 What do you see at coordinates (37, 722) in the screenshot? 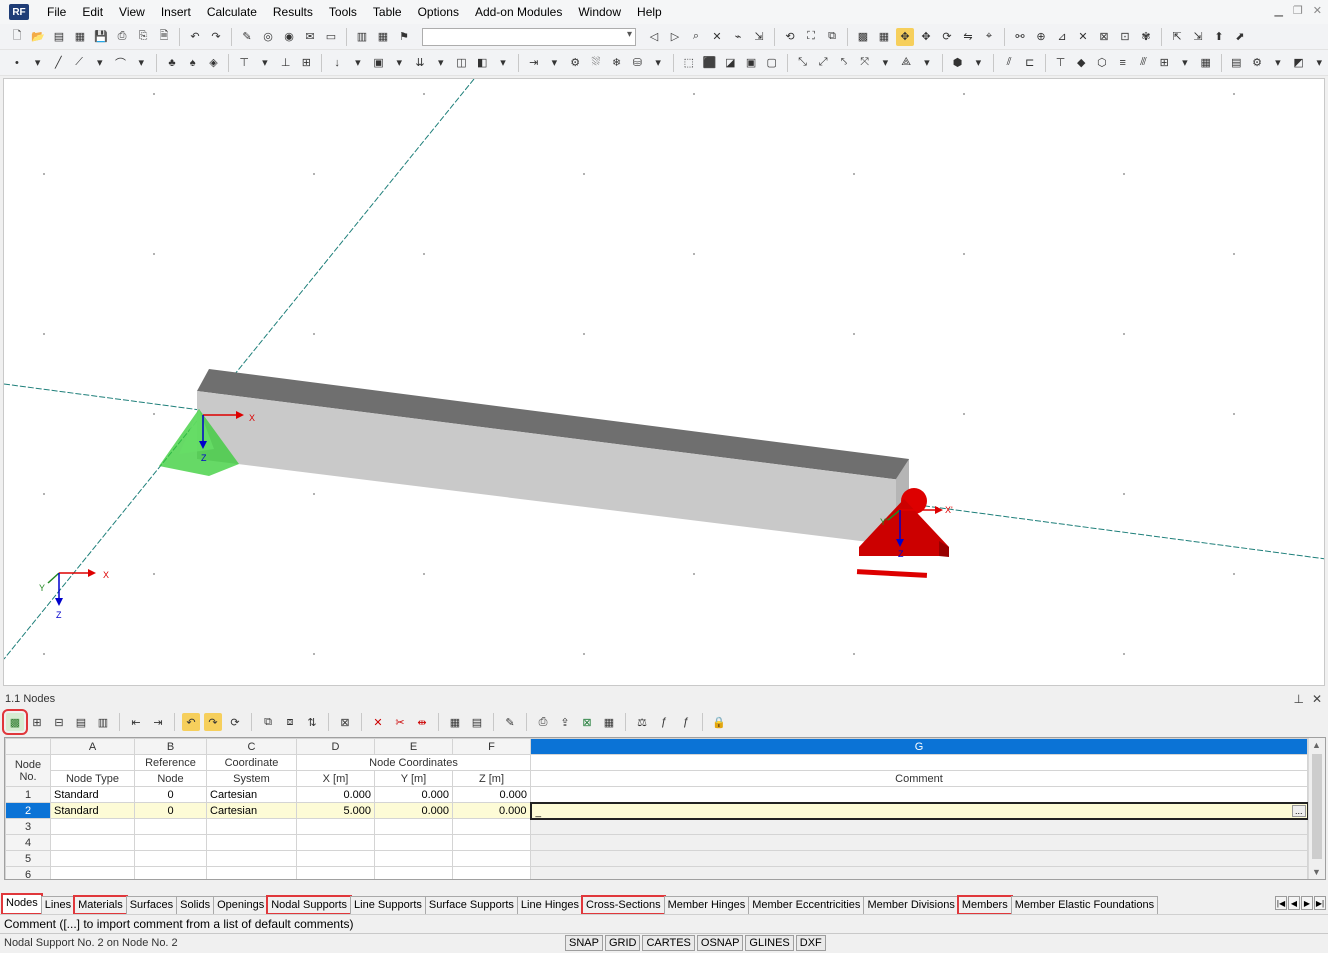
I see `insert-row-icon: ⊞` at bounding box center [37, 722].